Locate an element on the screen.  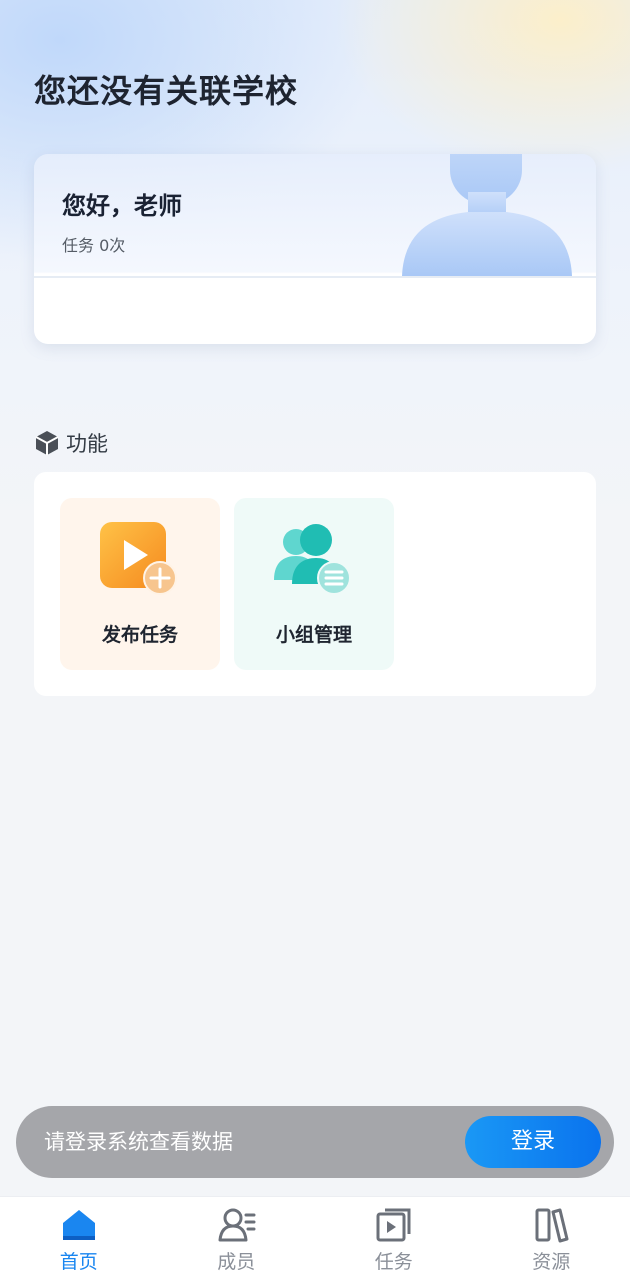
cube-icon is located at coordinates (47, 443).